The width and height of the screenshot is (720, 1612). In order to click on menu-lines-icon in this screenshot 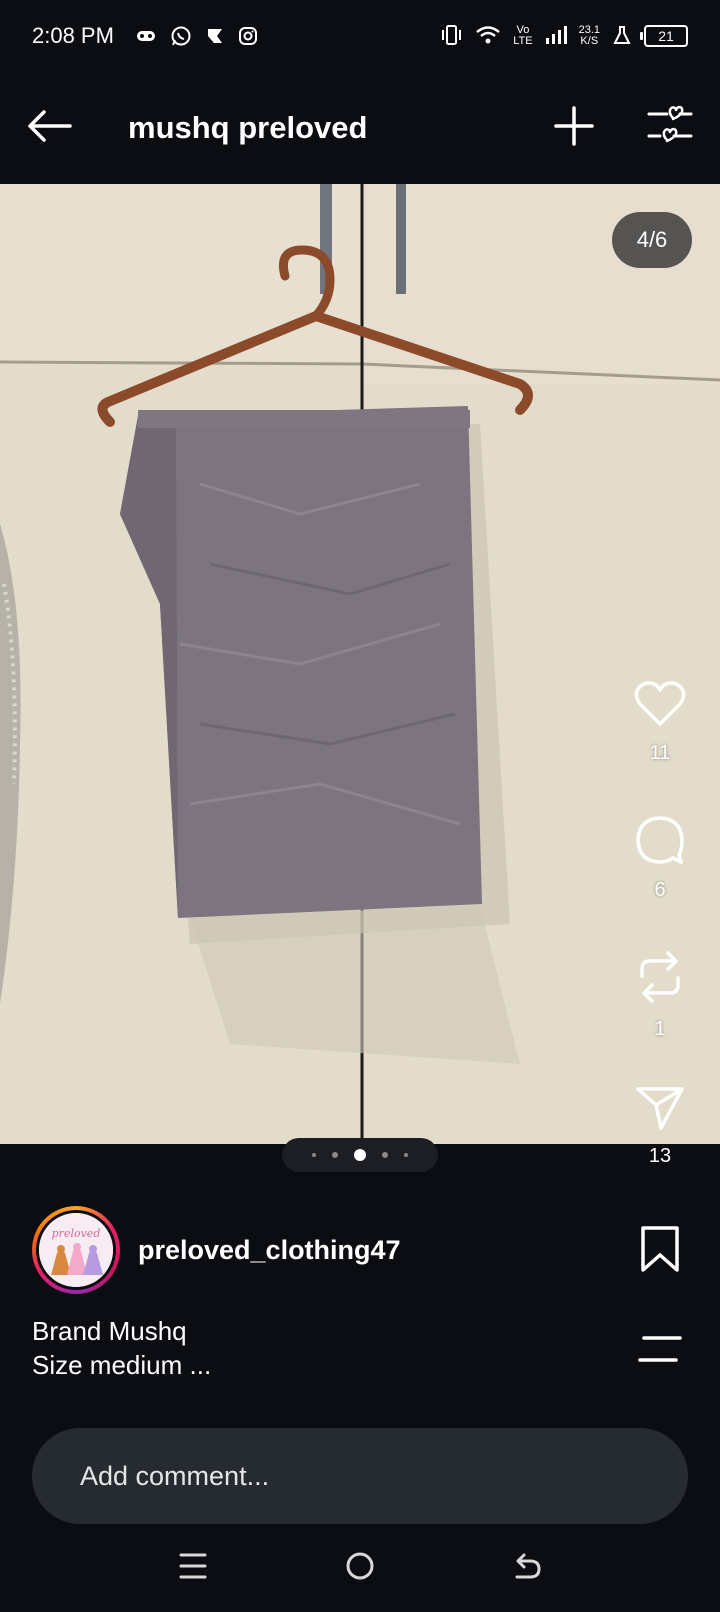, I will do `click(660, 1352)`.